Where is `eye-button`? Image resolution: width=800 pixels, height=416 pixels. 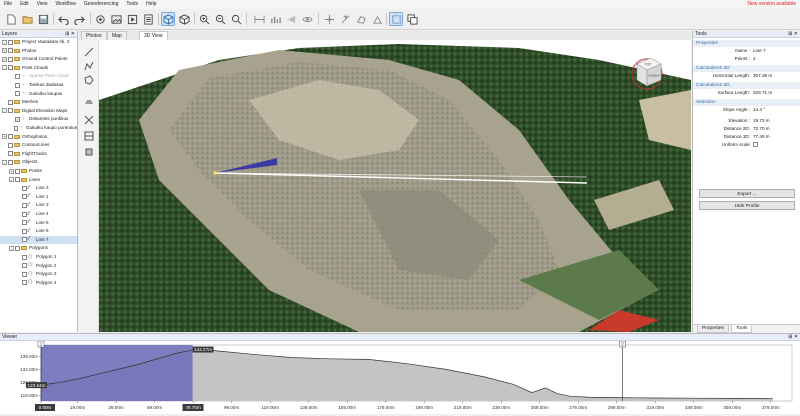 eye-button is located at coordinates (307, 19).